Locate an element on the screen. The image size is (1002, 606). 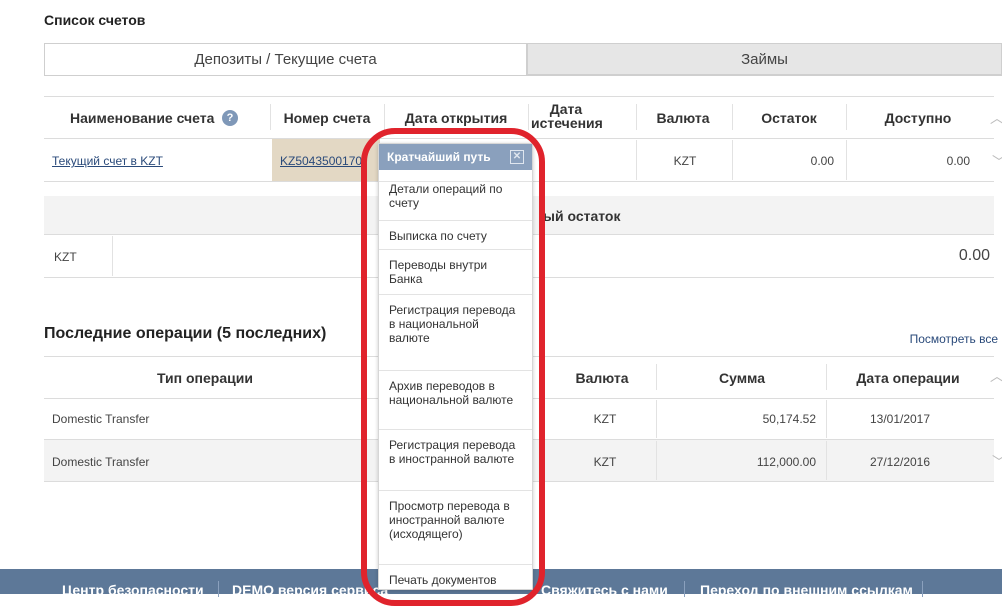
shortcut-menu-header: Кратчайший путь ✕ is located at coordinates (455, 157).